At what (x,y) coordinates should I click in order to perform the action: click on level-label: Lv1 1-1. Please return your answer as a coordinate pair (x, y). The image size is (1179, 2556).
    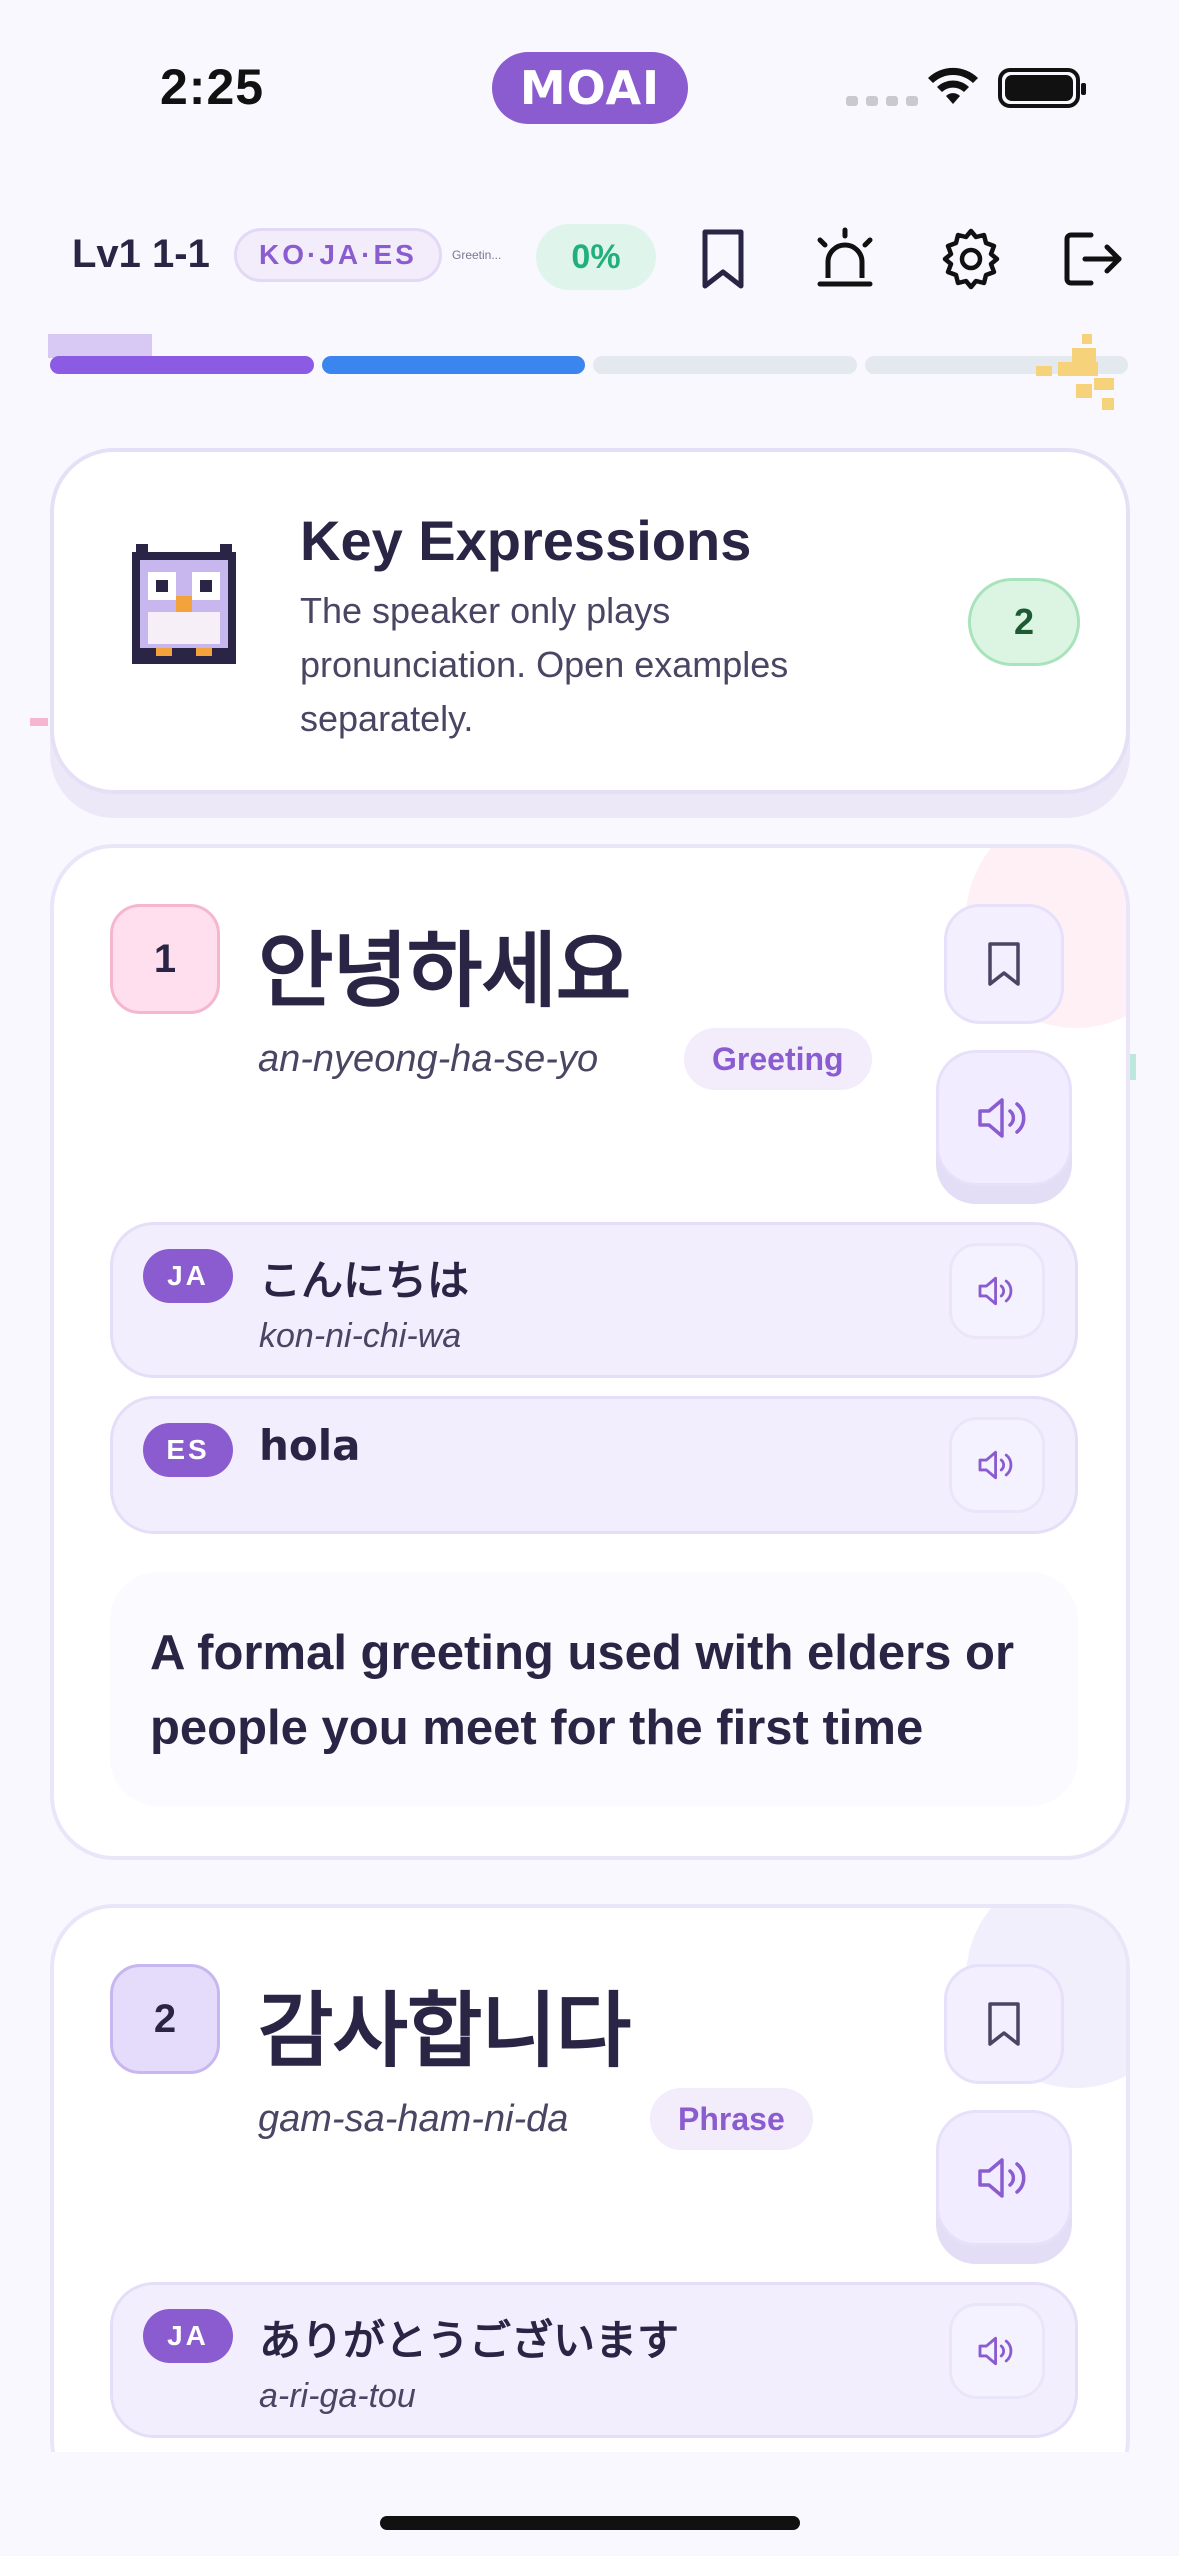
    Looking at the image, I should click on (141, 254).